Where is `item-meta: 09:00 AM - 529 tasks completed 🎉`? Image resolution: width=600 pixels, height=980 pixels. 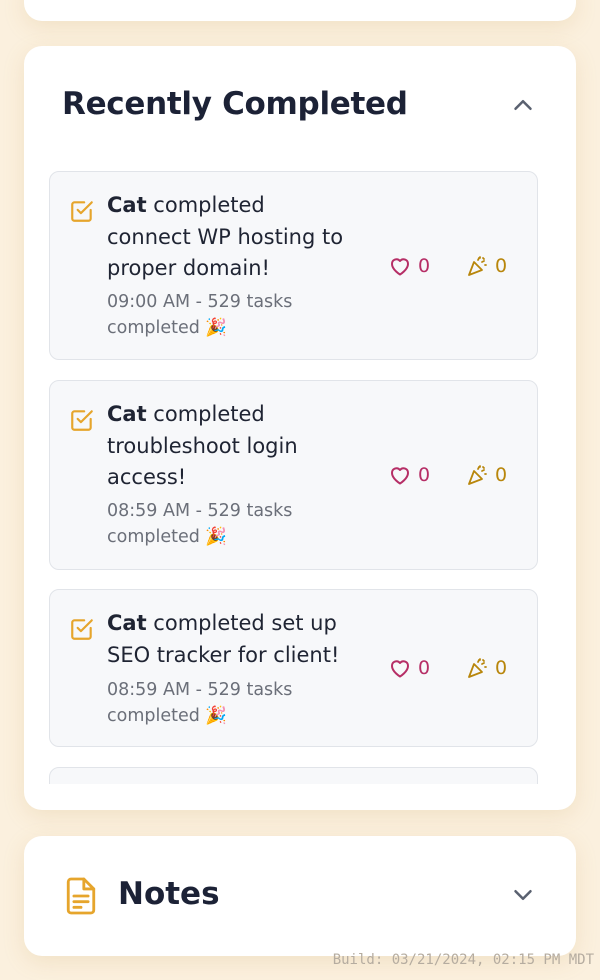
item-meta: 09:00 AM - 529 tasks completed 🎉 is located at coordinates (200, 315).